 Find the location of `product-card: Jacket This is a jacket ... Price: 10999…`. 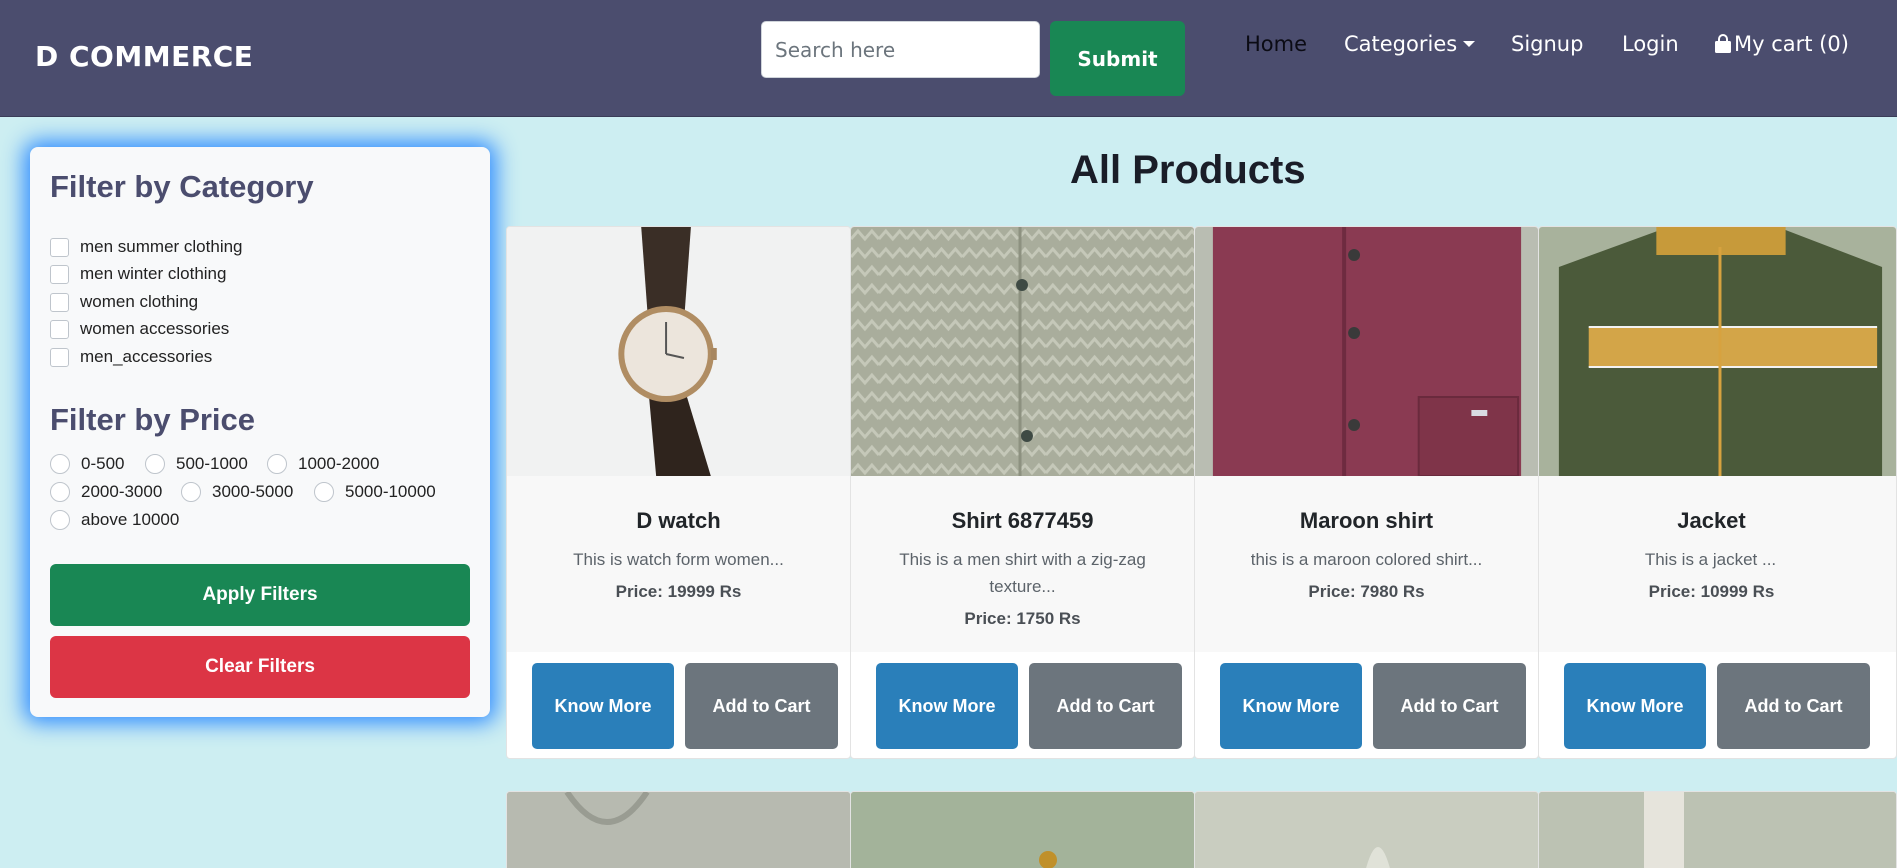

product-card: Jacket This is a jacket ... Price: 10999… is located at coordinates (1717, 492).